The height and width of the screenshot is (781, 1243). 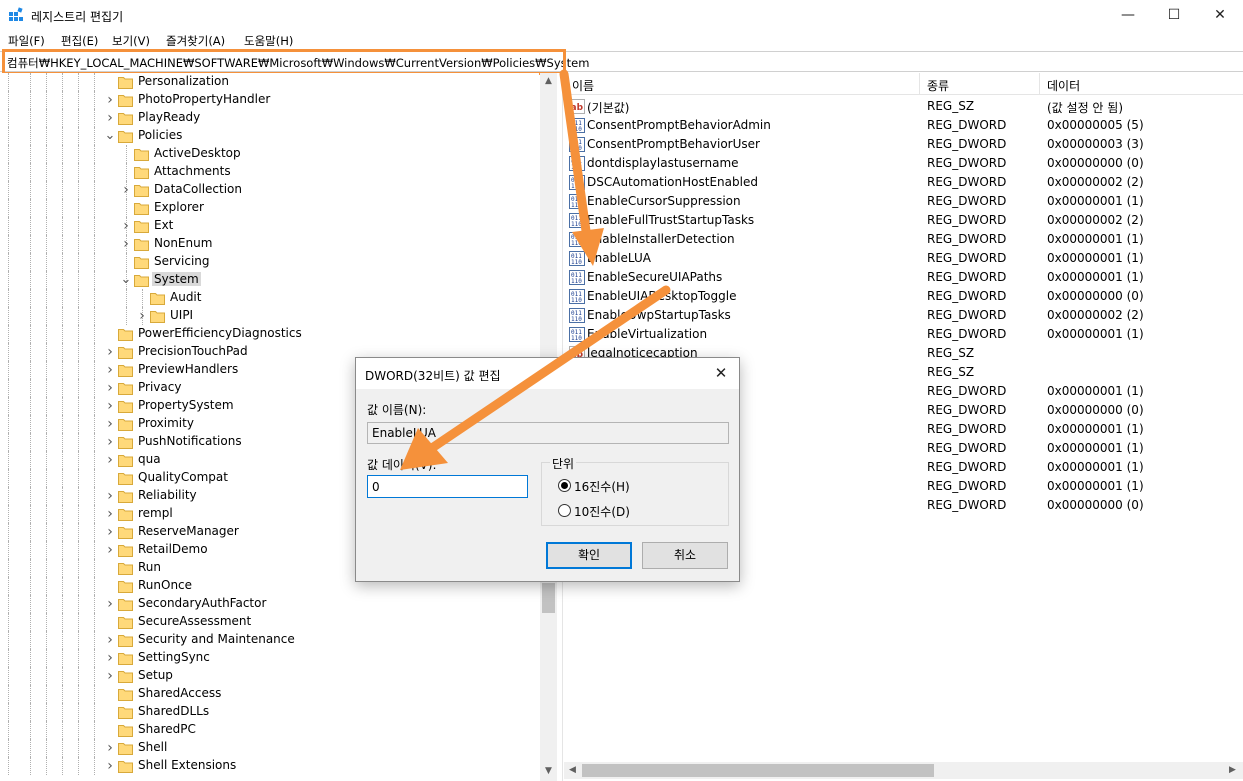 What do you see at coordinates (572, 770) in the screenshot?
I see `scroll-left-arrow-icon: ◀` at bounding box center [572, 770].